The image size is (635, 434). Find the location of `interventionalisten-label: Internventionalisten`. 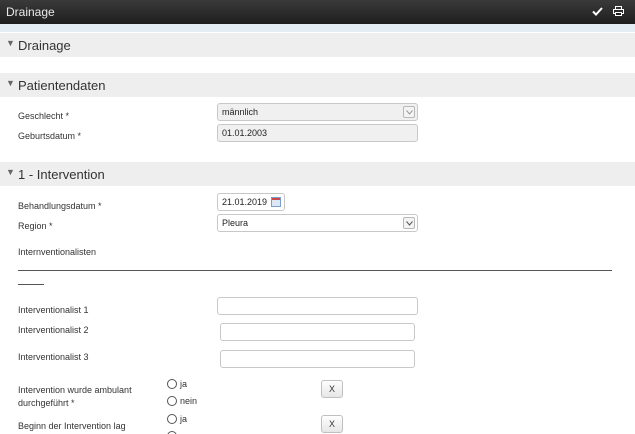

interventionalisten-label: Internventionalisten is located at coordinates (57, 252).